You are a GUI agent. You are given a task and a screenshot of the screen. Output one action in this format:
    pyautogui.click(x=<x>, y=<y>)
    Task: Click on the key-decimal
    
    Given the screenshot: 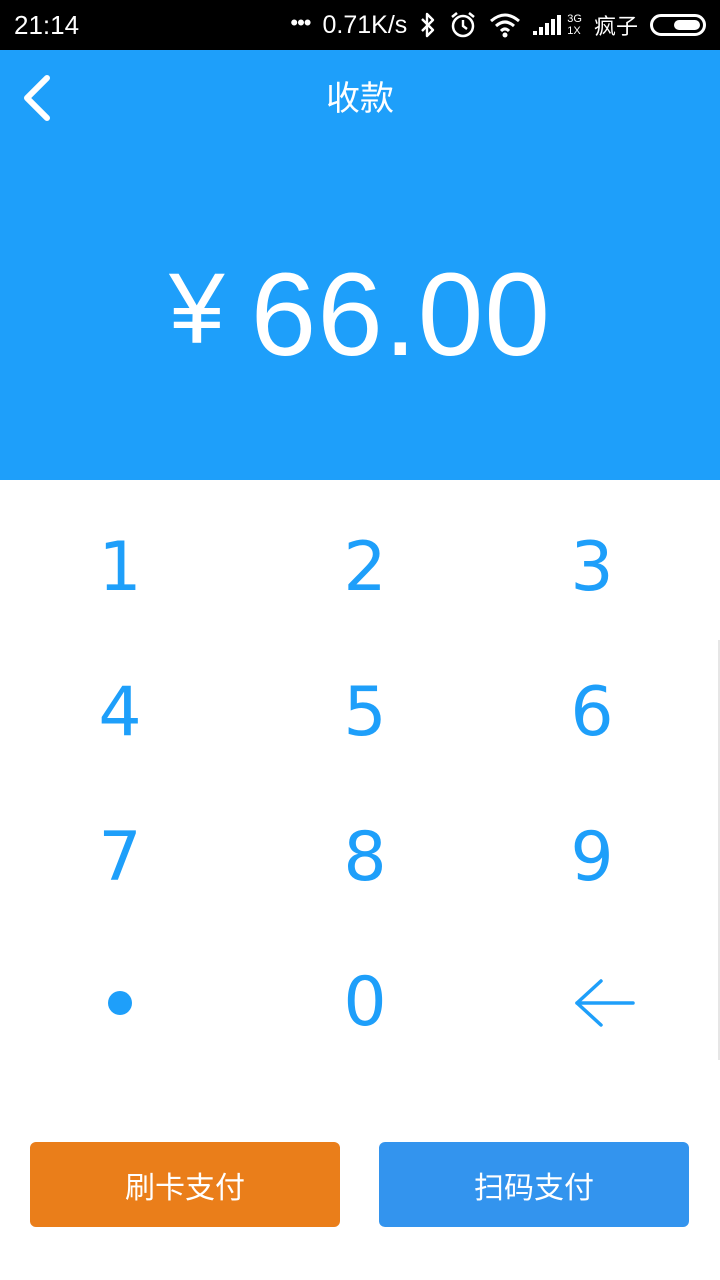 What is the action you would take?
    pyautogui.click(x=120, y=1002)
    